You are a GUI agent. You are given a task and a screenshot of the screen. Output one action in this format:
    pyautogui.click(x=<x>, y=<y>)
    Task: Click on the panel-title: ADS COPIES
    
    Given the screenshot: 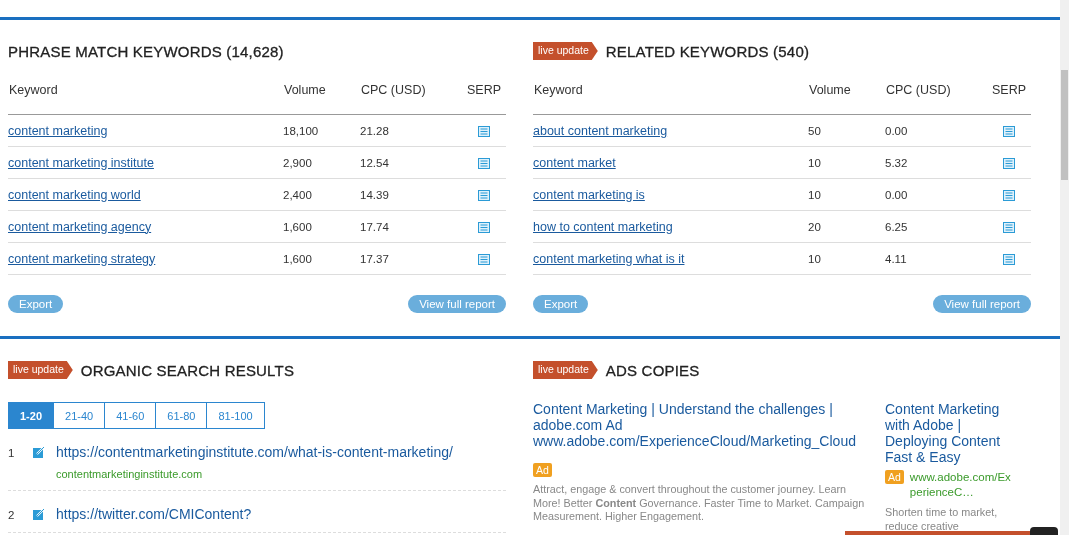 What is the action you would take?
    pyautogui.click(x=652, y=370)
    